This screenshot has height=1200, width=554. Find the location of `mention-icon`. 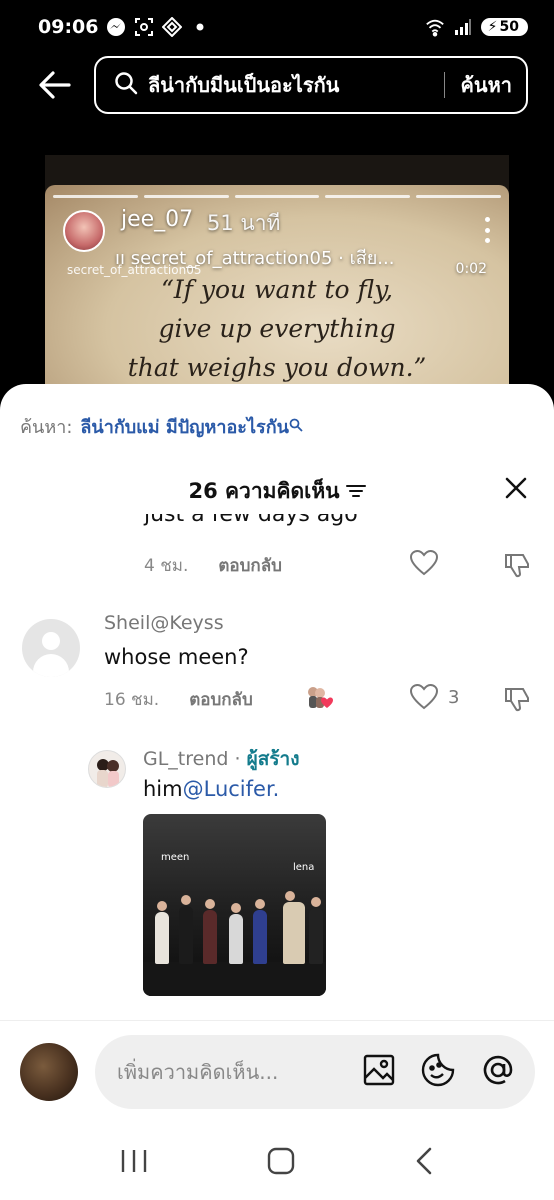

mention-icon is located at coordinates (498, 1072).